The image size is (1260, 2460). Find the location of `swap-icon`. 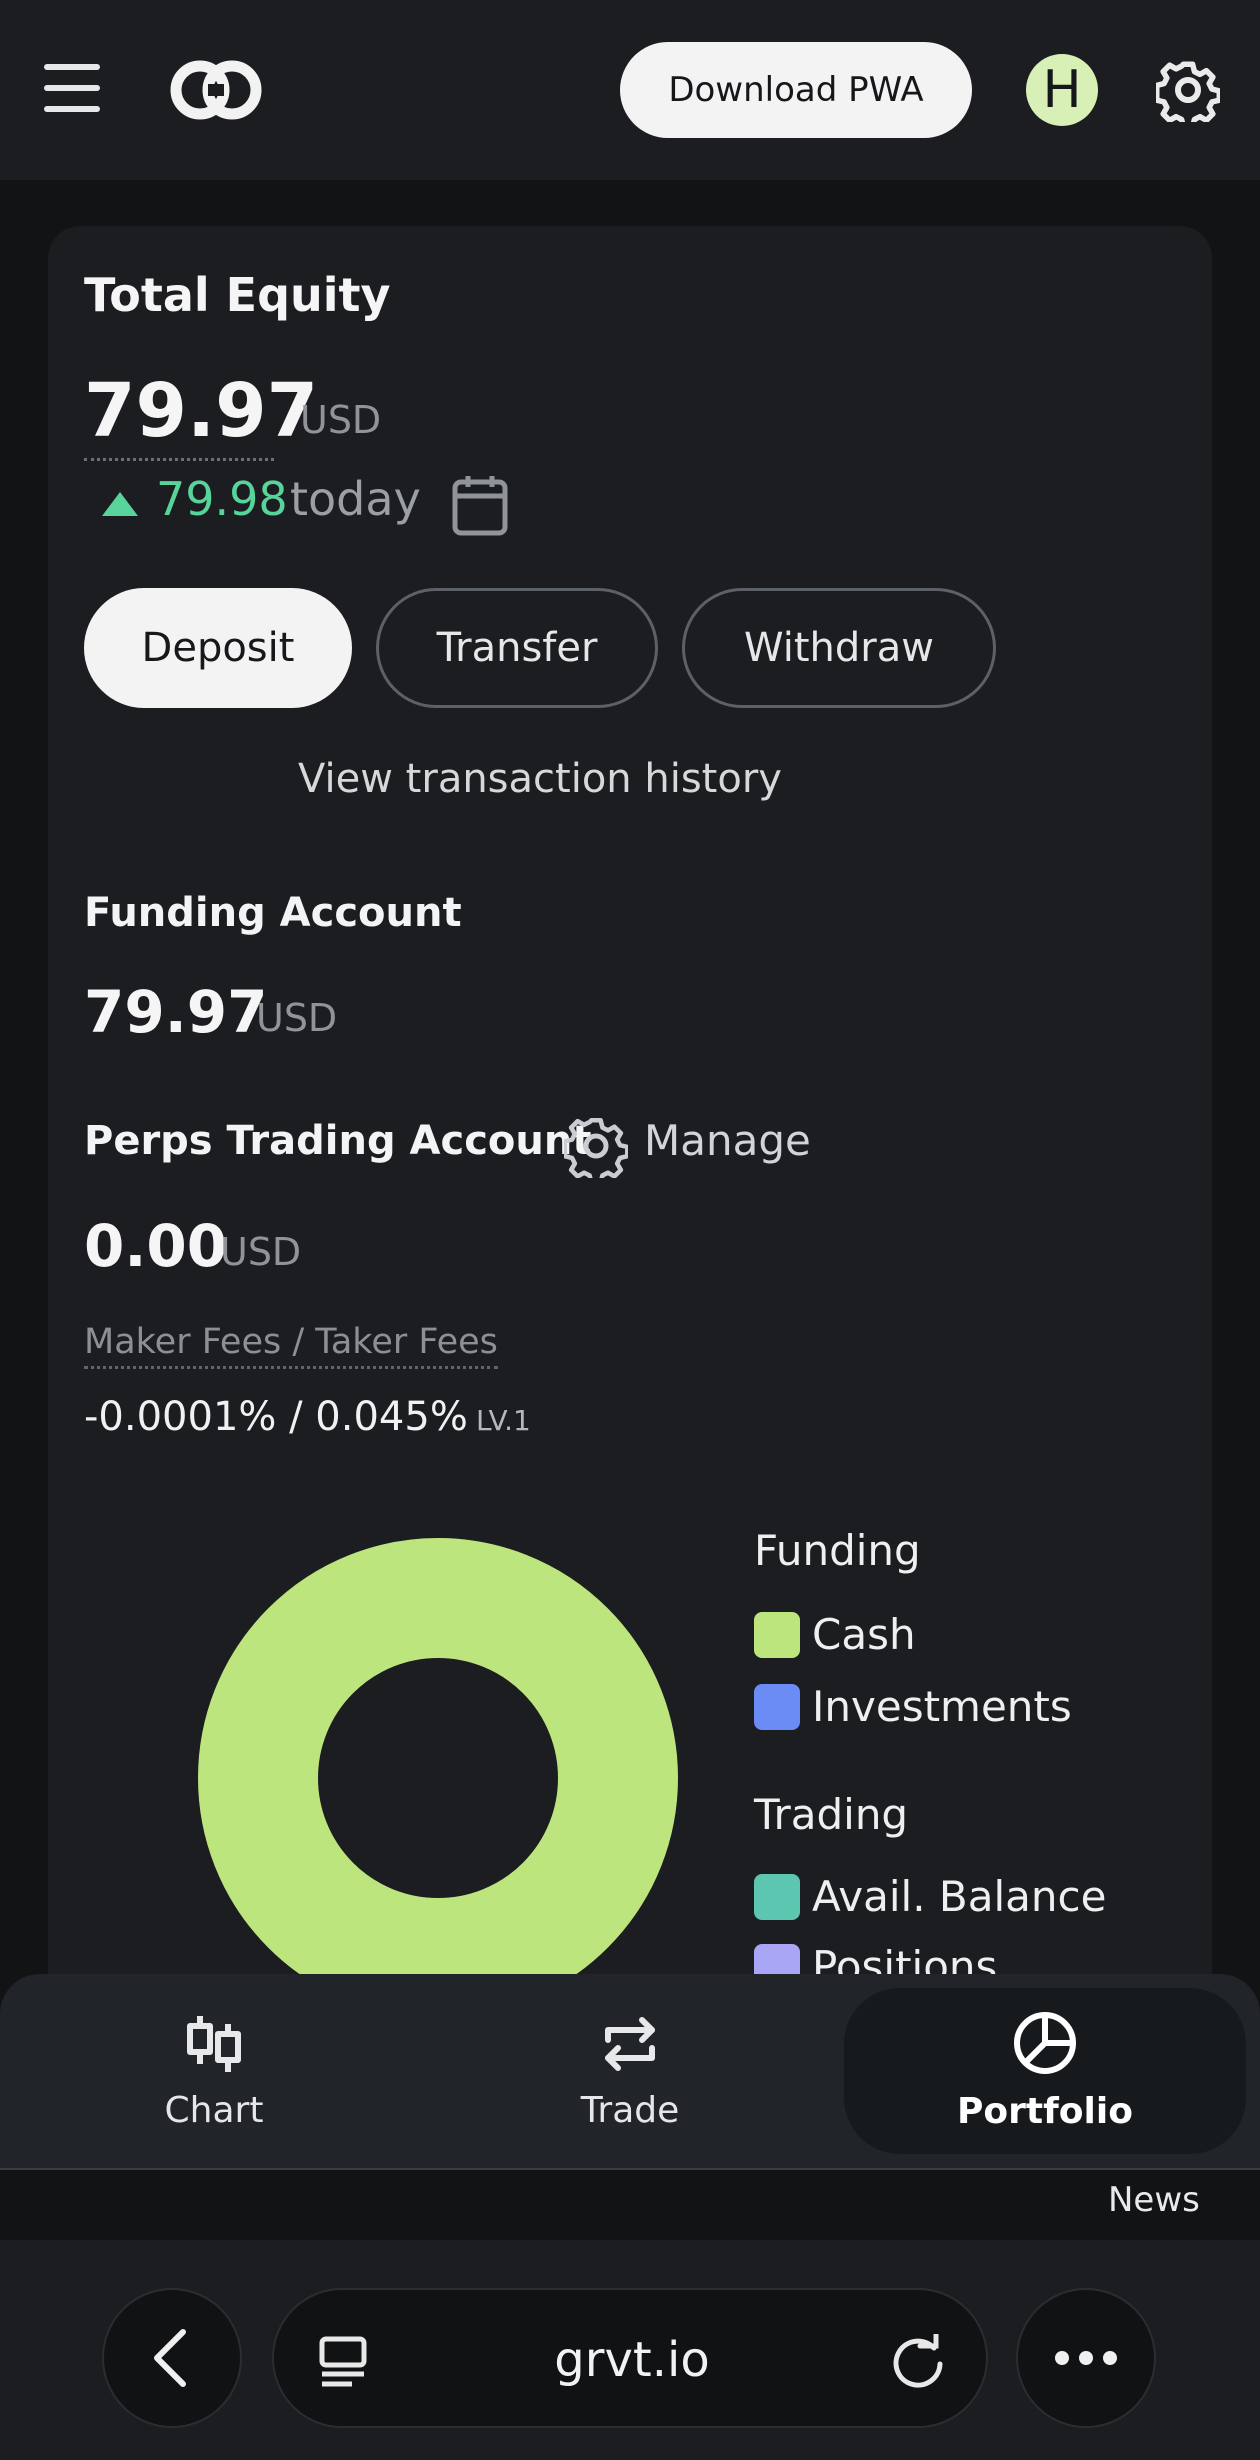

swap-icon is located at coordinates (630, 2043).